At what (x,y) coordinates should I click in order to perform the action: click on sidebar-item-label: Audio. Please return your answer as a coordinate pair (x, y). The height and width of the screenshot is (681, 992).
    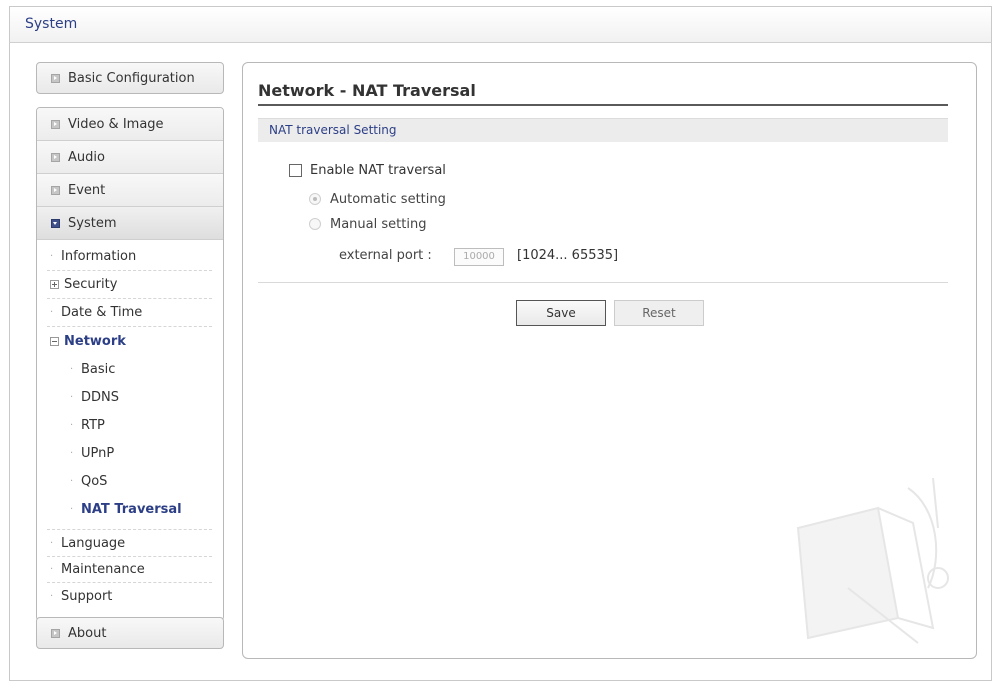
    Looking at the image, I should click on (86, 157).